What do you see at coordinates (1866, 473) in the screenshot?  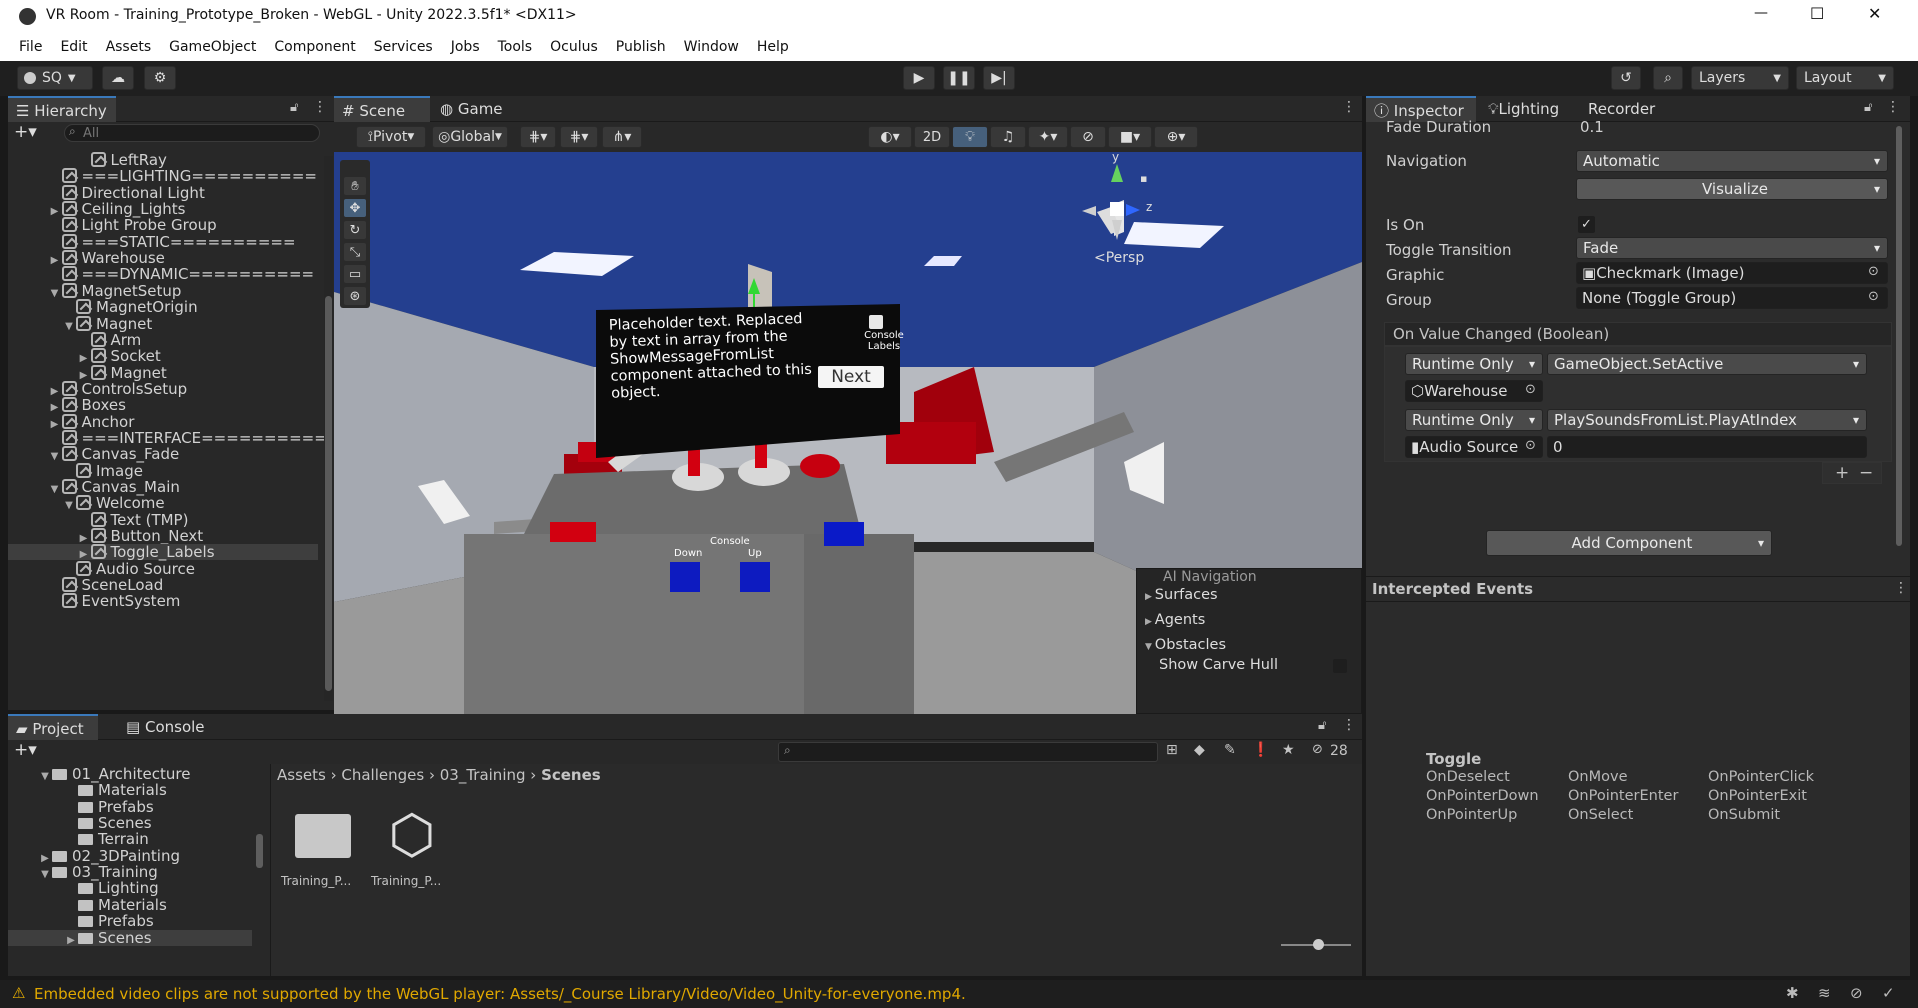 I see `remove-event-button: −` at bounding box center [1866, 473].